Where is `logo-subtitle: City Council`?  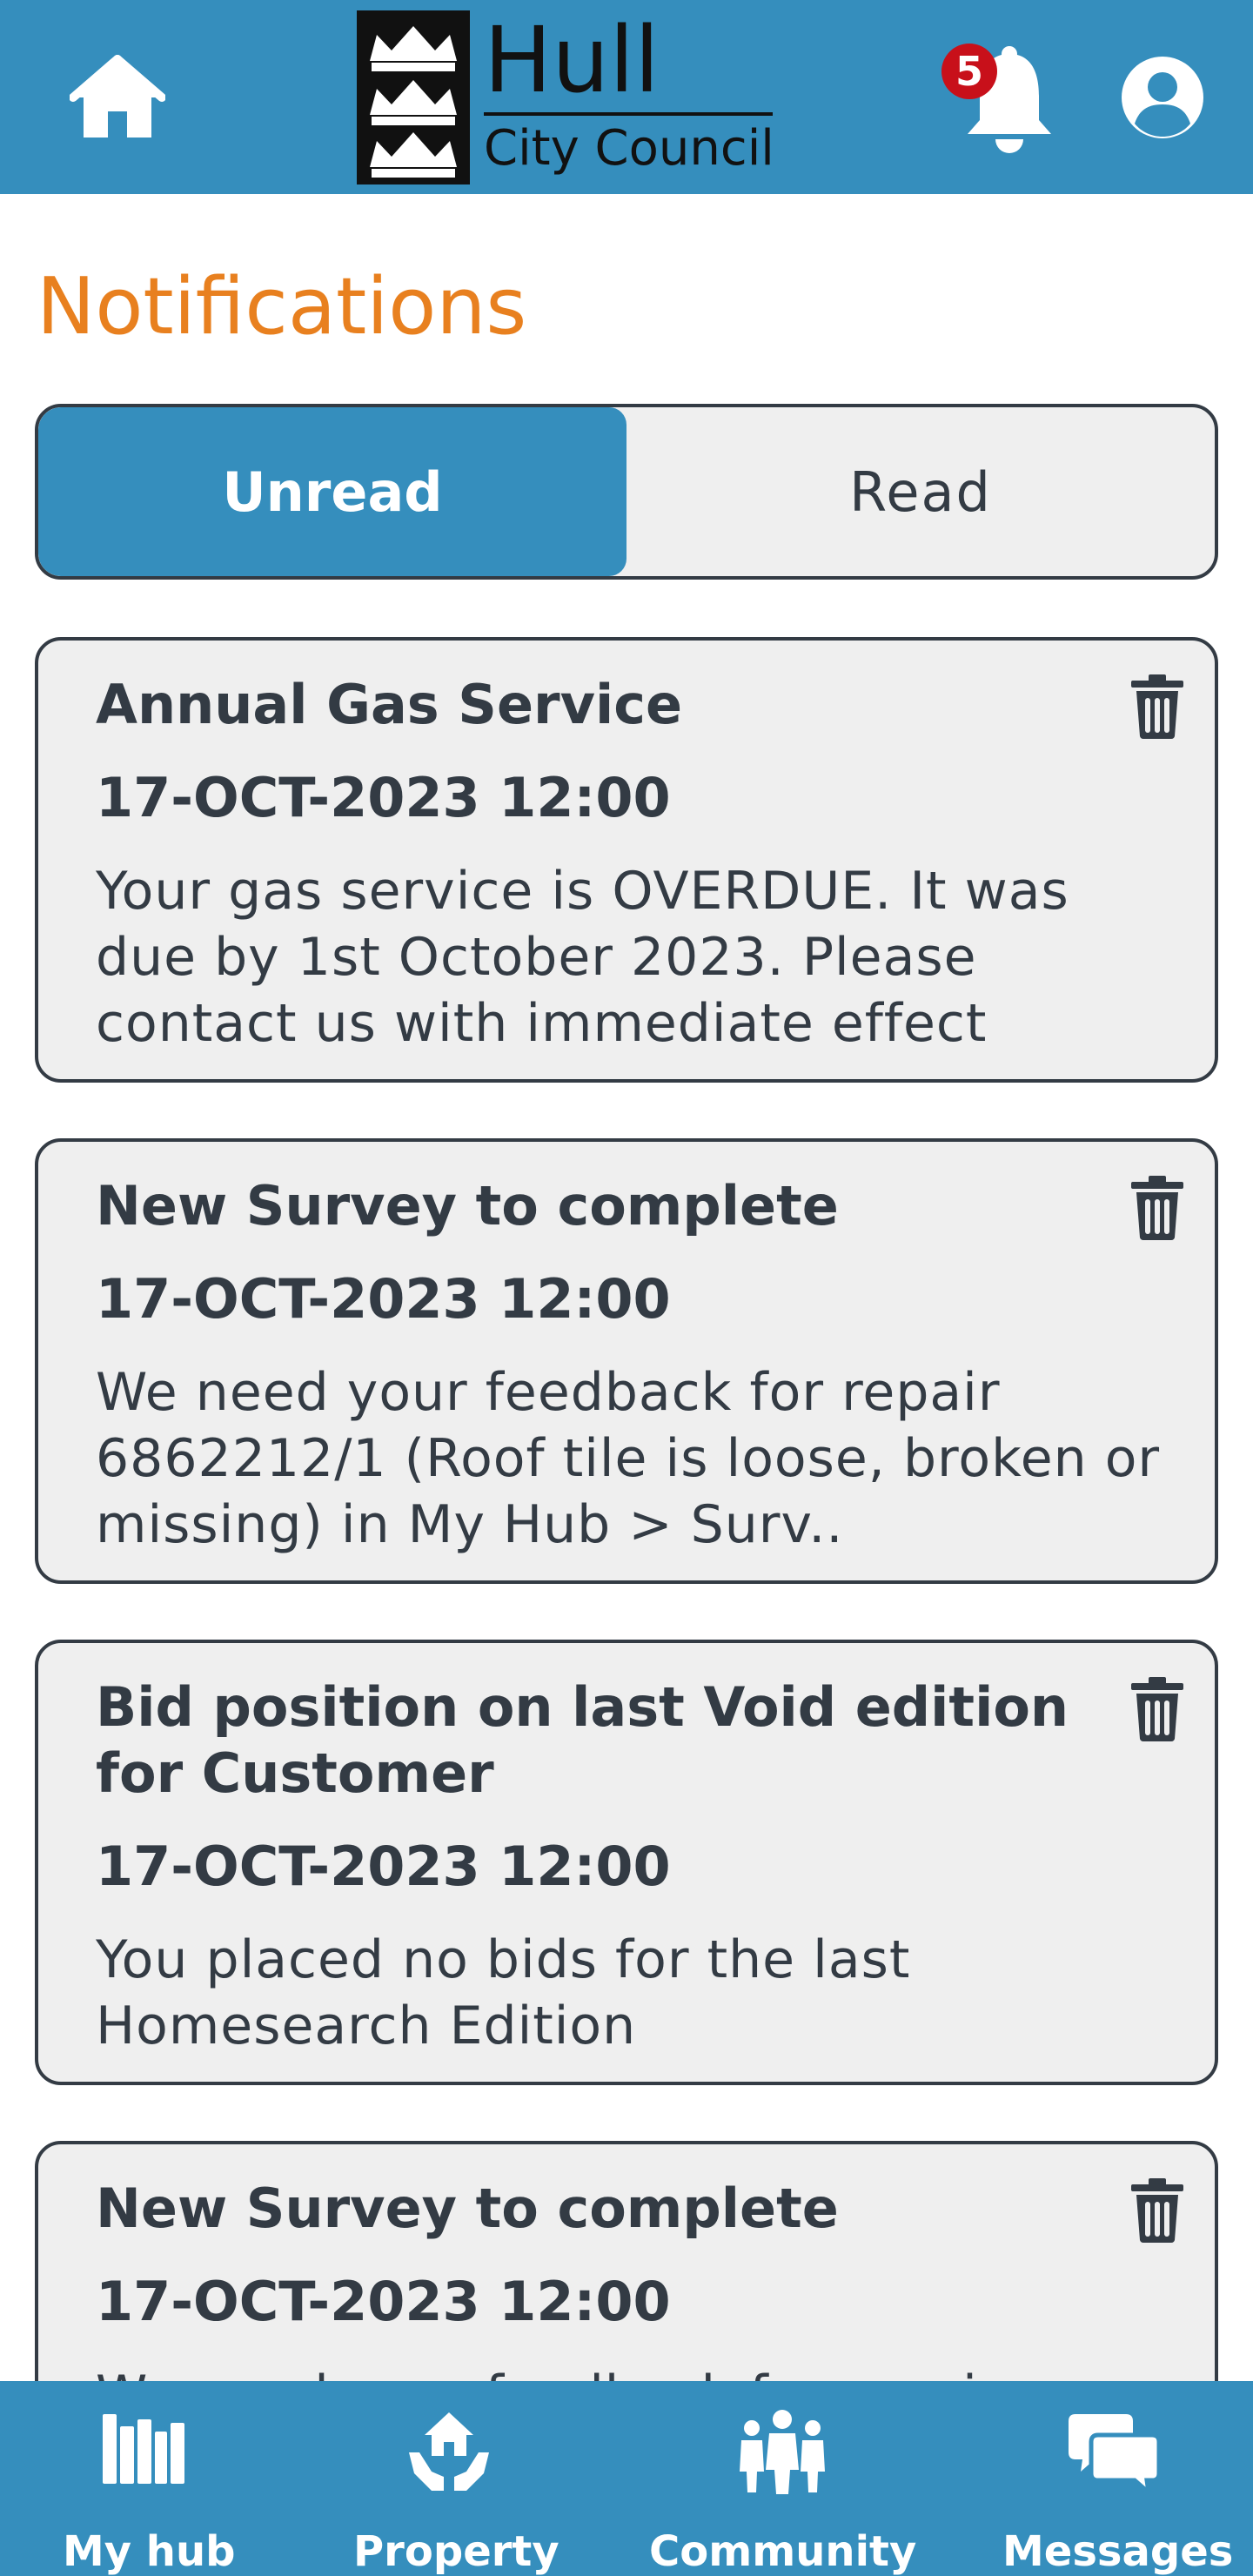
logo-subtitle: City Council is located at coordinates (629, 148).